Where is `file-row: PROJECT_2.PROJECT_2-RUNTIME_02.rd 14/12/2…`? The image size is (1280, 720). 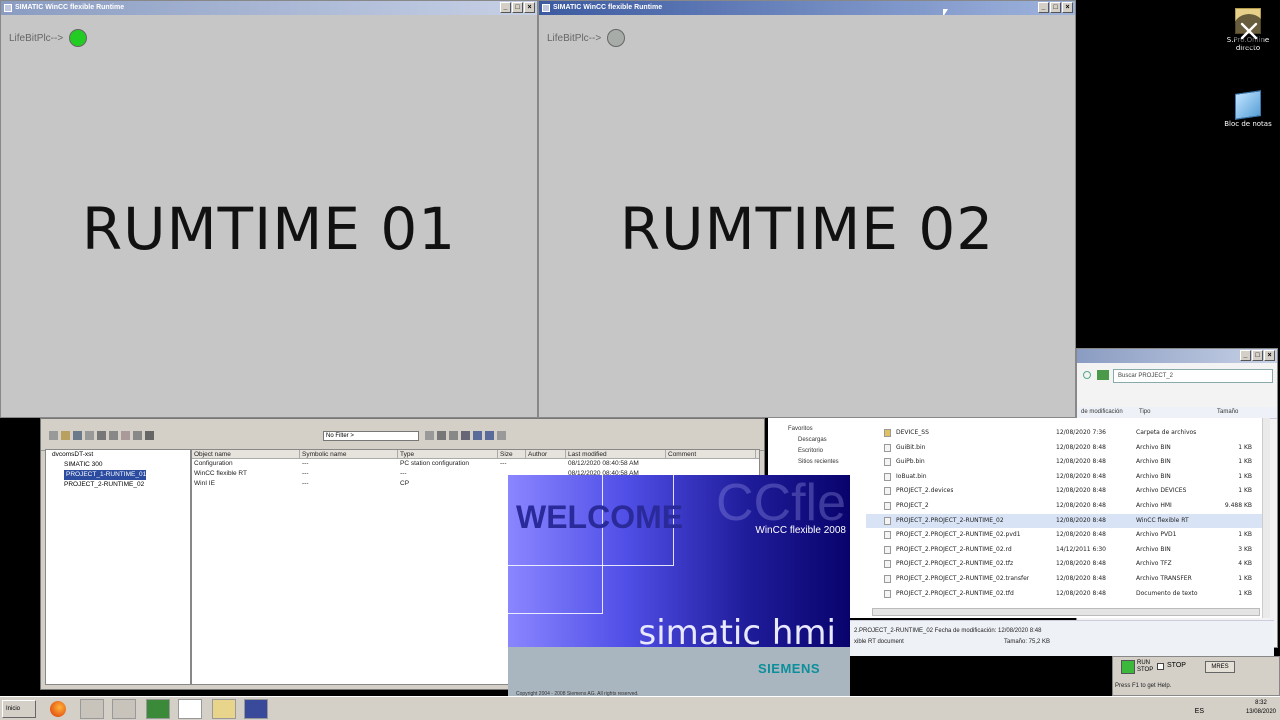
file-row: PROJECT_2.PROJECT_2-RUNTIME_02.rd 14/12/2… is located at coordinates (1068, 550).